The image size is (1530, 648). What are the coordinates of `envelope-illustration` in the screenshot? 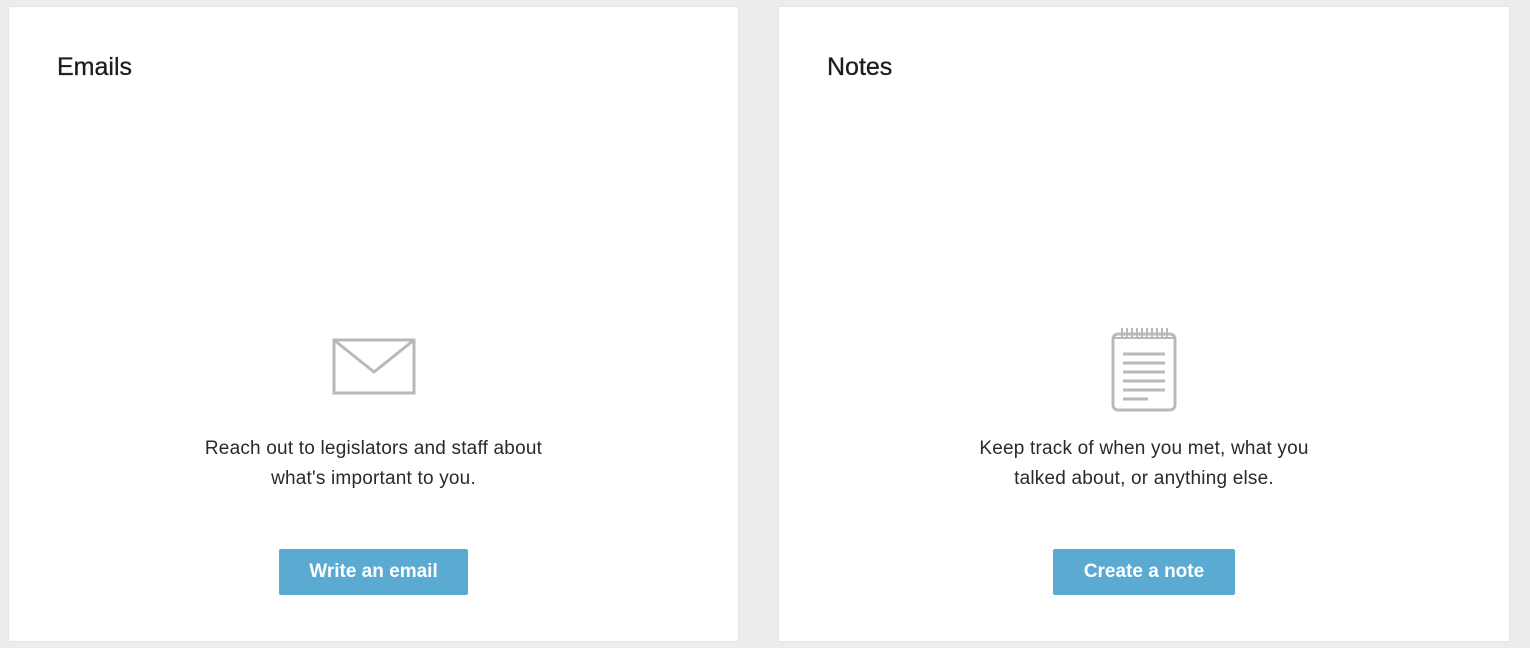 It's located at (373, 367).